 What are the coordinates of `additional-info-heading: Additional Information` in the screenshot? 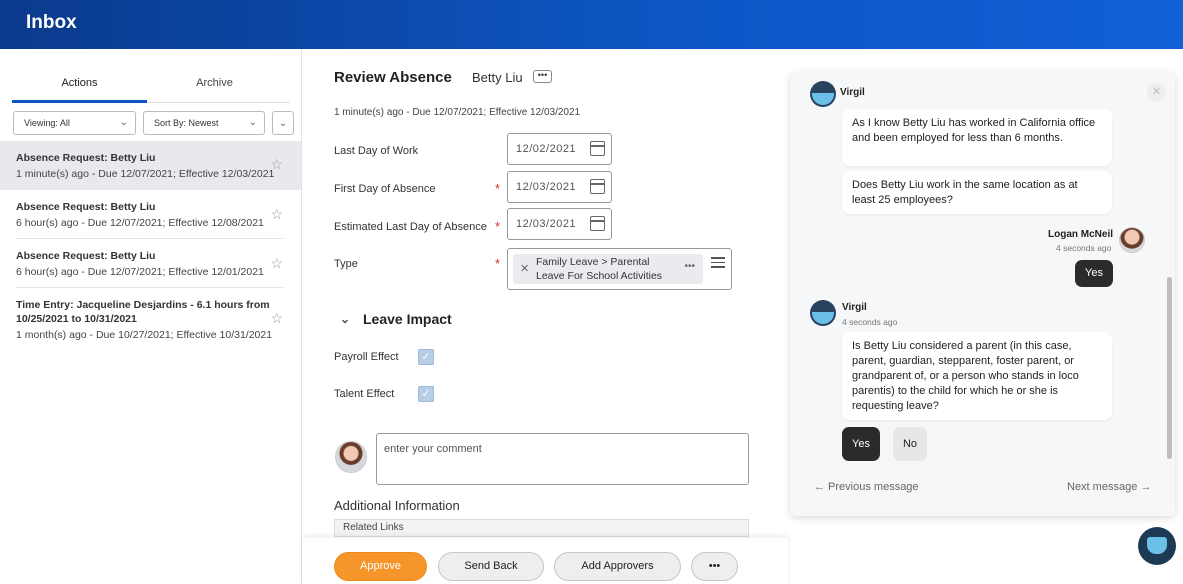 It's located at (397, 505).